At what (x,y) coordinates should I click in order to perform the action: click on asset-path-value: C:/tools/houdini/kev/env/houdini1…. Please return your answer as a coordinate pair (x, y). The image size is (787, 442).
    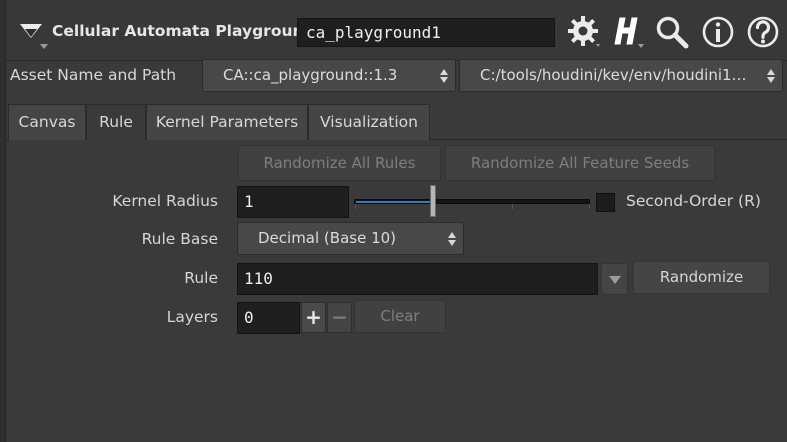
    Looking at the image, I should click on (613, 75).